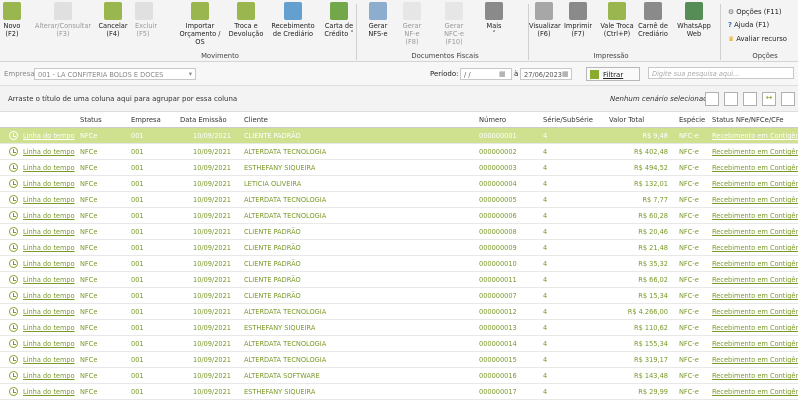 Image resolution: width=798 pixels, height=400 pixels. Describe the element at coordinates (757, 39) in the screenshot. I see `rate-feature-button: ♛ Avaliar recurso` at that location.